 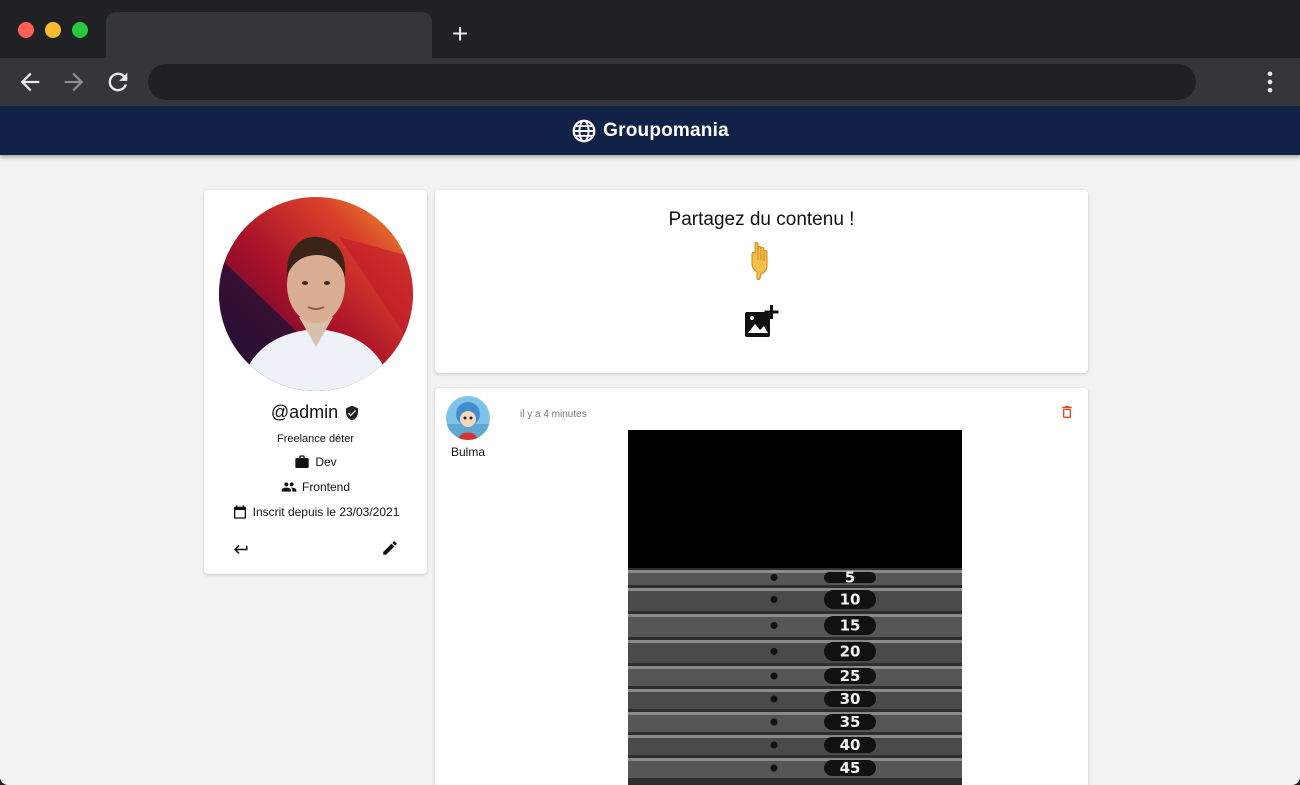 I want to click on profile-member-since: Inscrit depuis le 23/03/2021, so click(x=315, y=512).